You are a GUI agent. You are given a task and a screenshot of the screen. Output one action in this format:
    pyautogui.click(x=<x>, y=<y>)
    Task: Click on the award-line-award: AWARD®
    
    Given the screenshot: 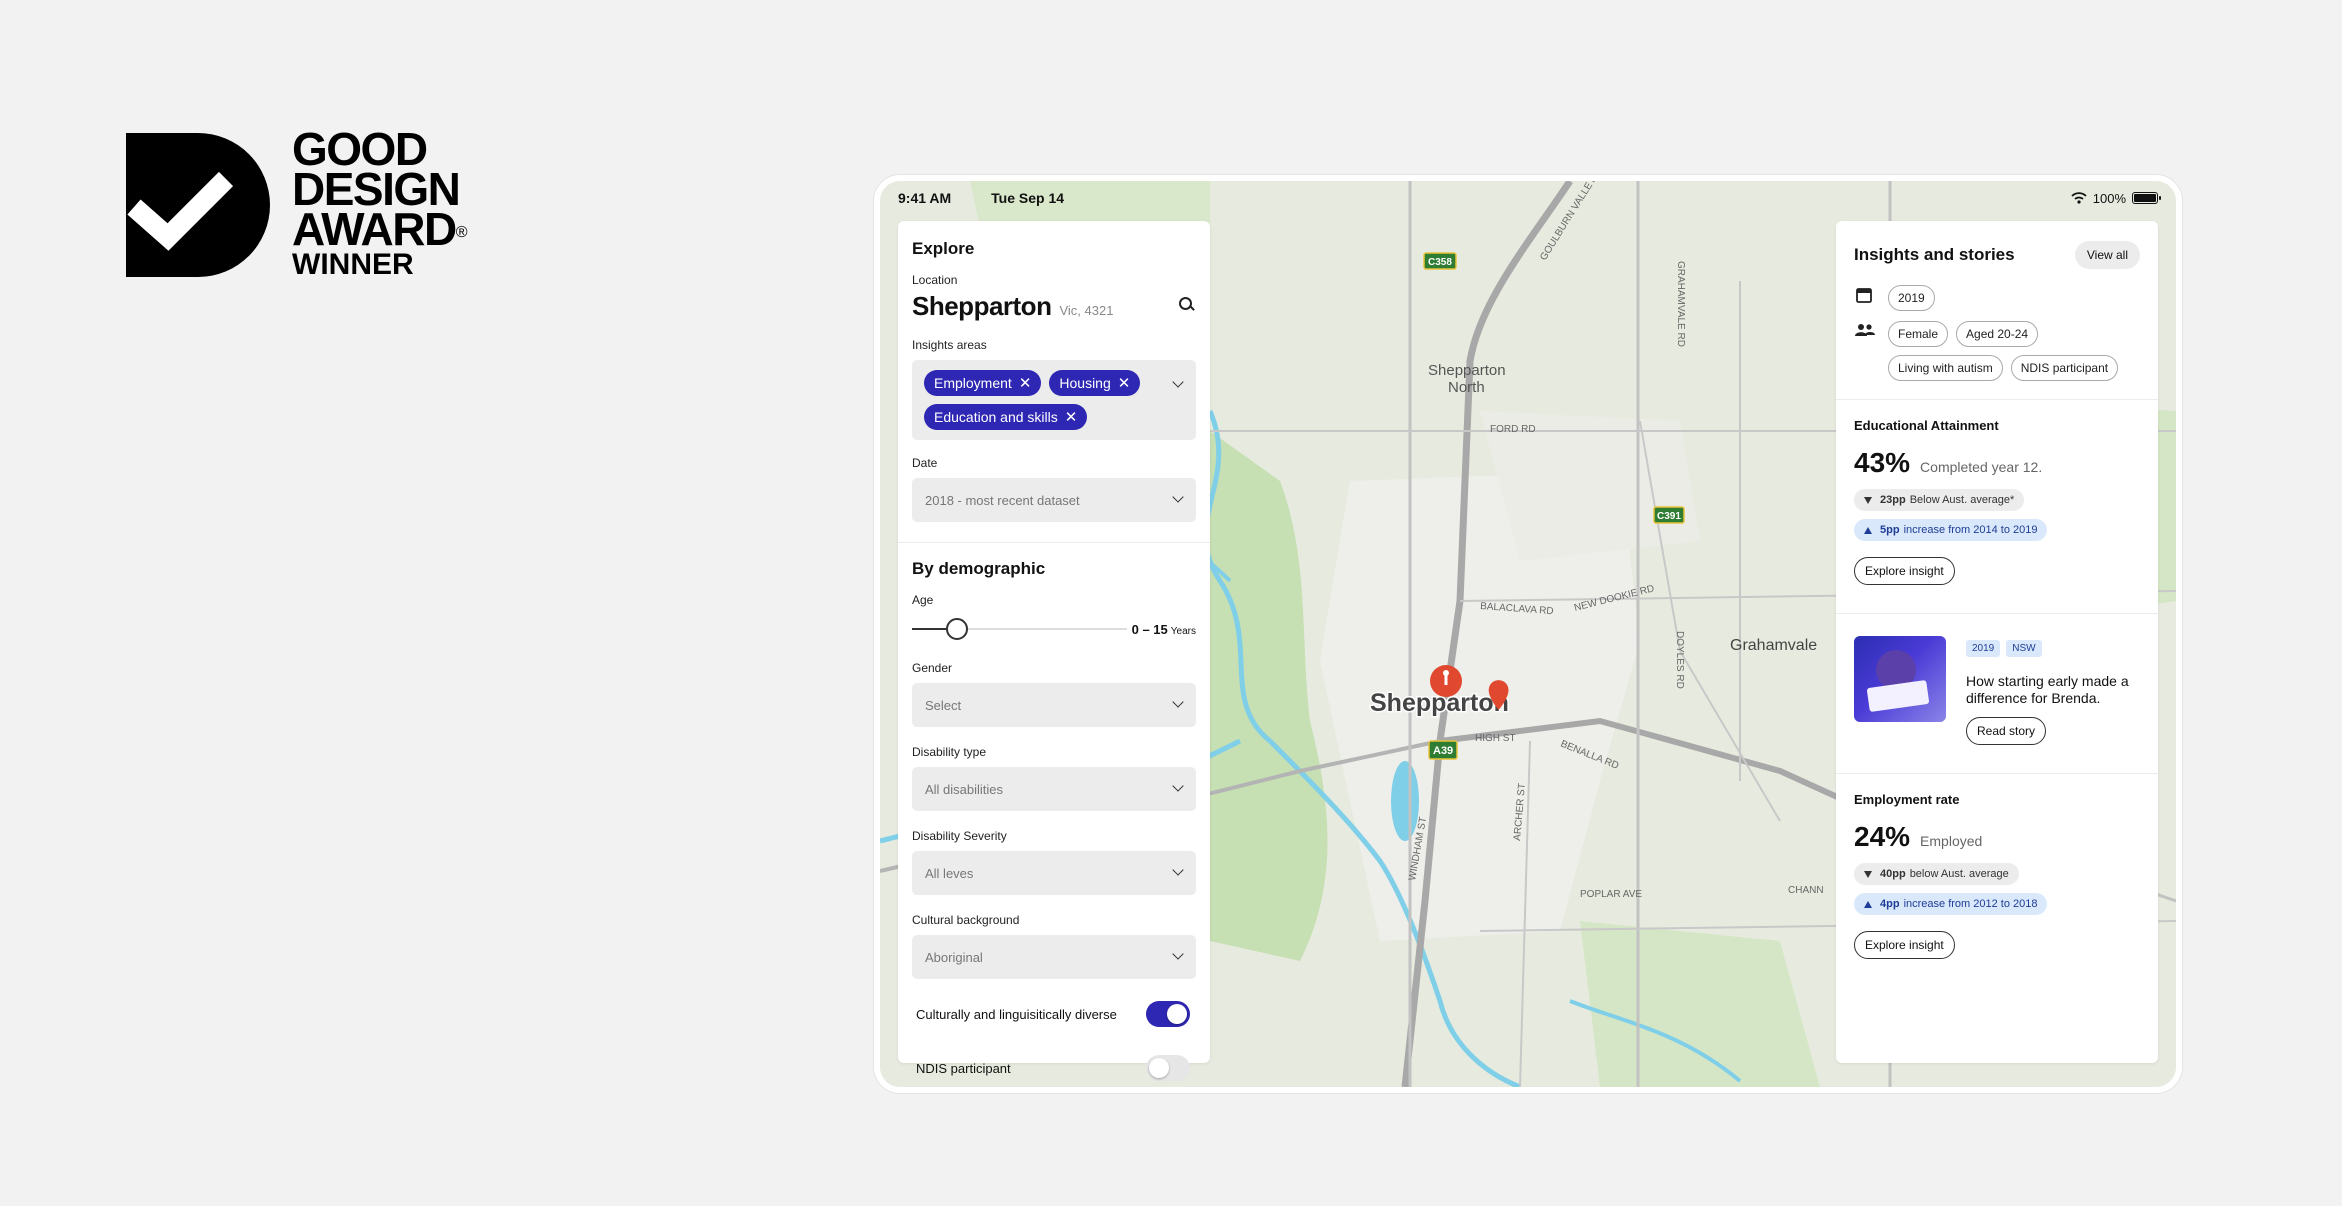 What is the action you would take?
    pyautogui.click(x=380, y=229)
    